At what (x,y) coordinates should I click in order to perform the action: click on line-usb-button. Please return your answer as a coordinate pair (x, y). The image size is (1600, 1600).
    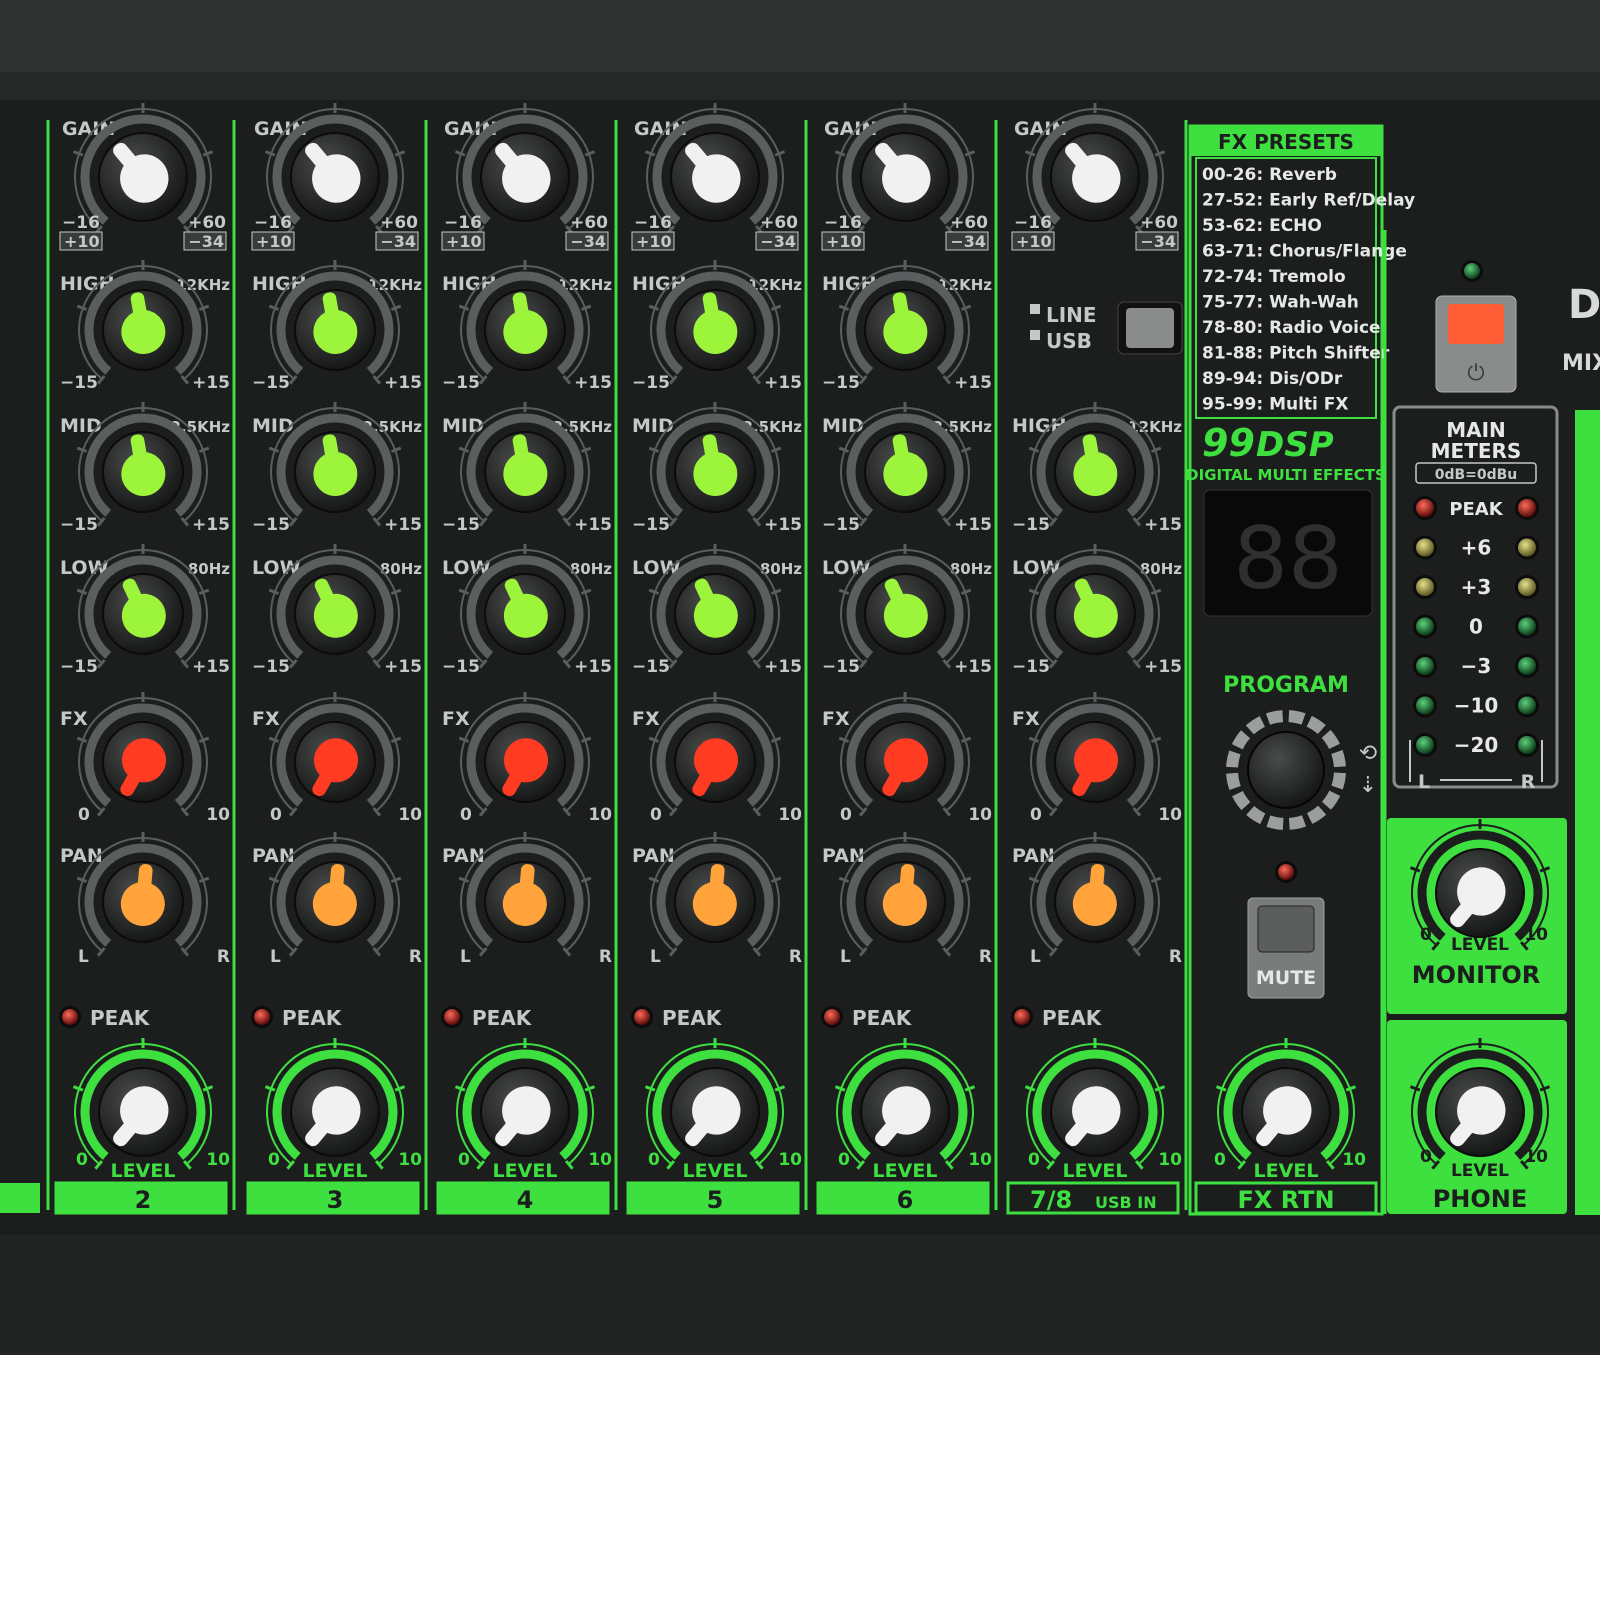
    Looking at the image, I should click on (1150, 328).